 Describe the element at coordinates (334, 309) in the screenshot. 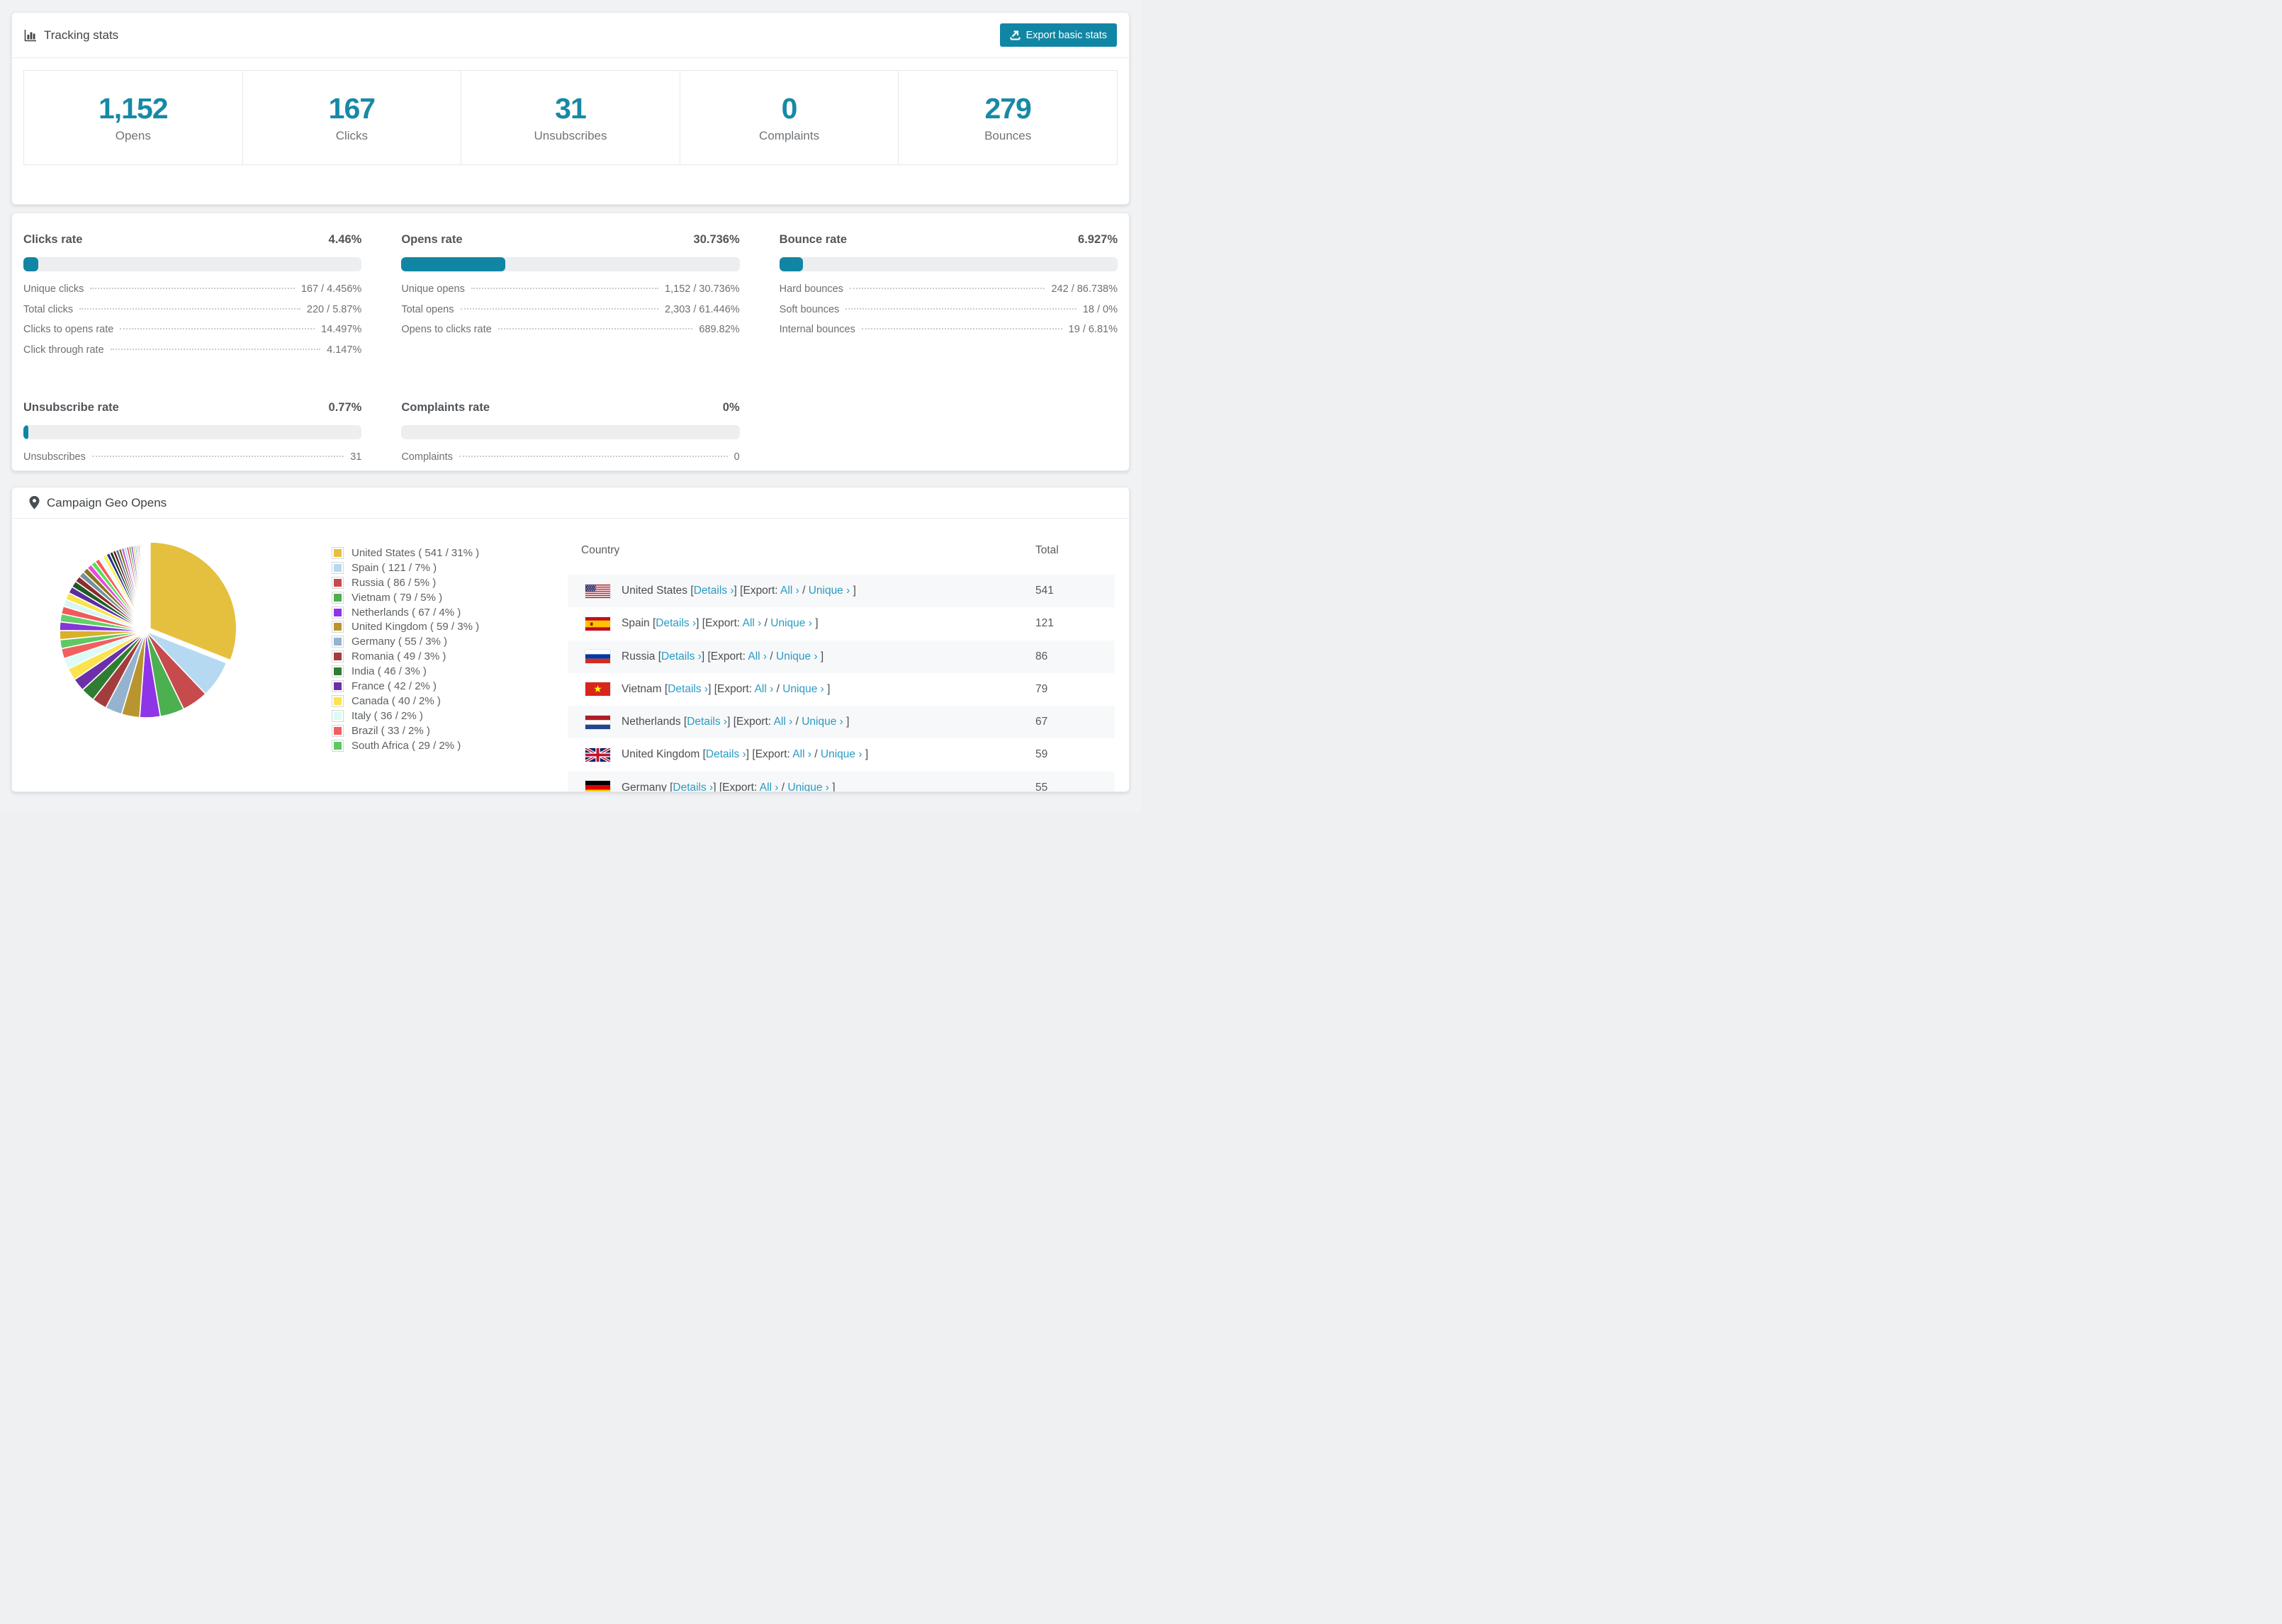

I see `rate-row-value: 220 / 5.87%` at that location.